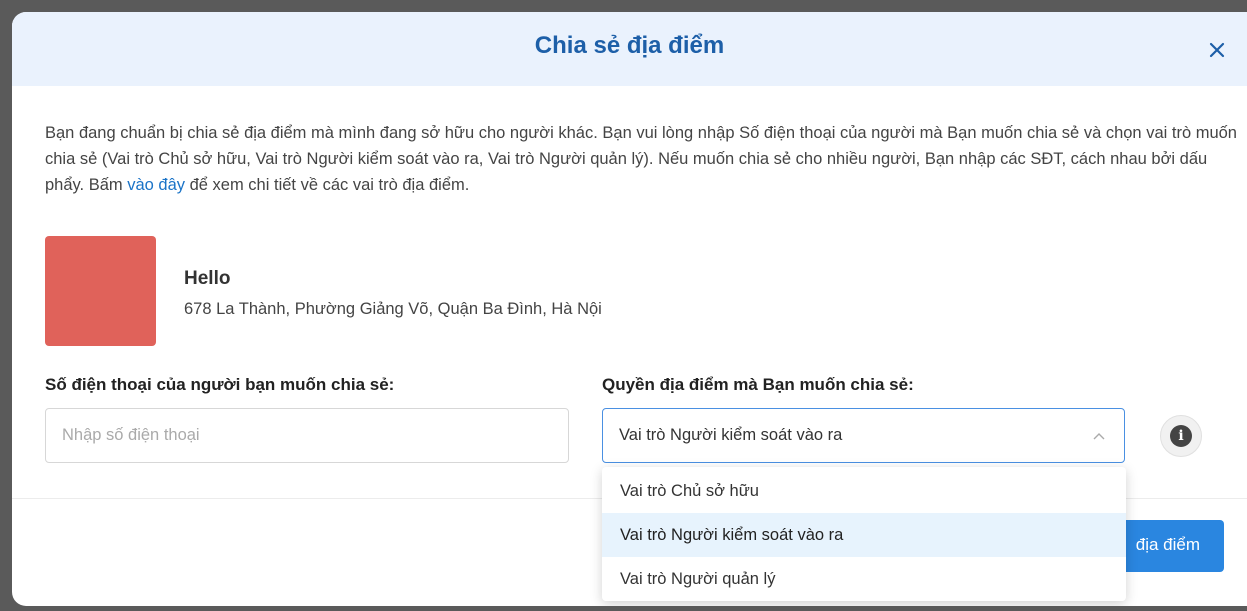 The image size is (1247, 611). Describe the element at coordinates (207, 278) in the screenshot. I see `location-name: Hello` at that location.